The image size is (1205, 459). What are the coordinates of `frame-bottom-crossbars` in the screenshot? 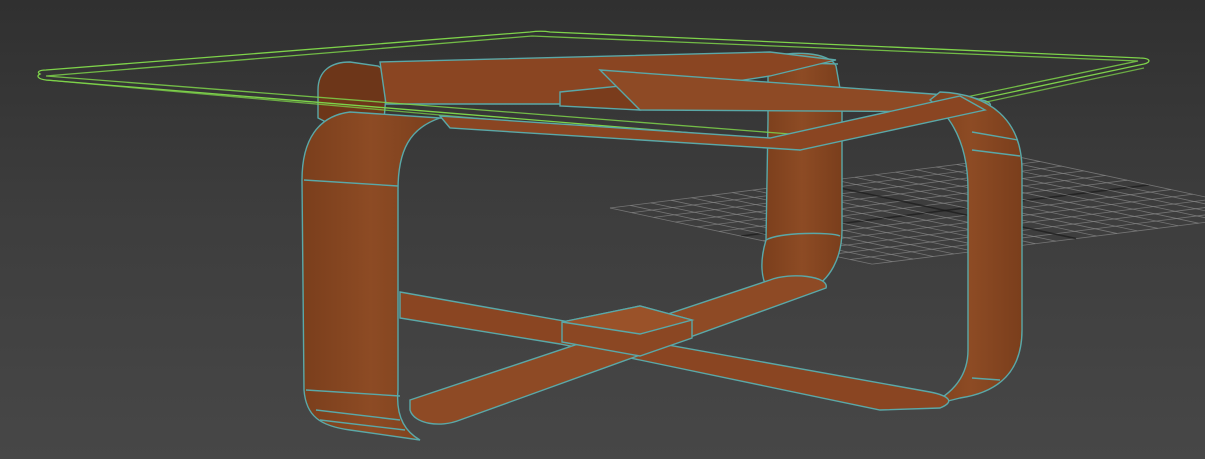 It's located at (674, 350).